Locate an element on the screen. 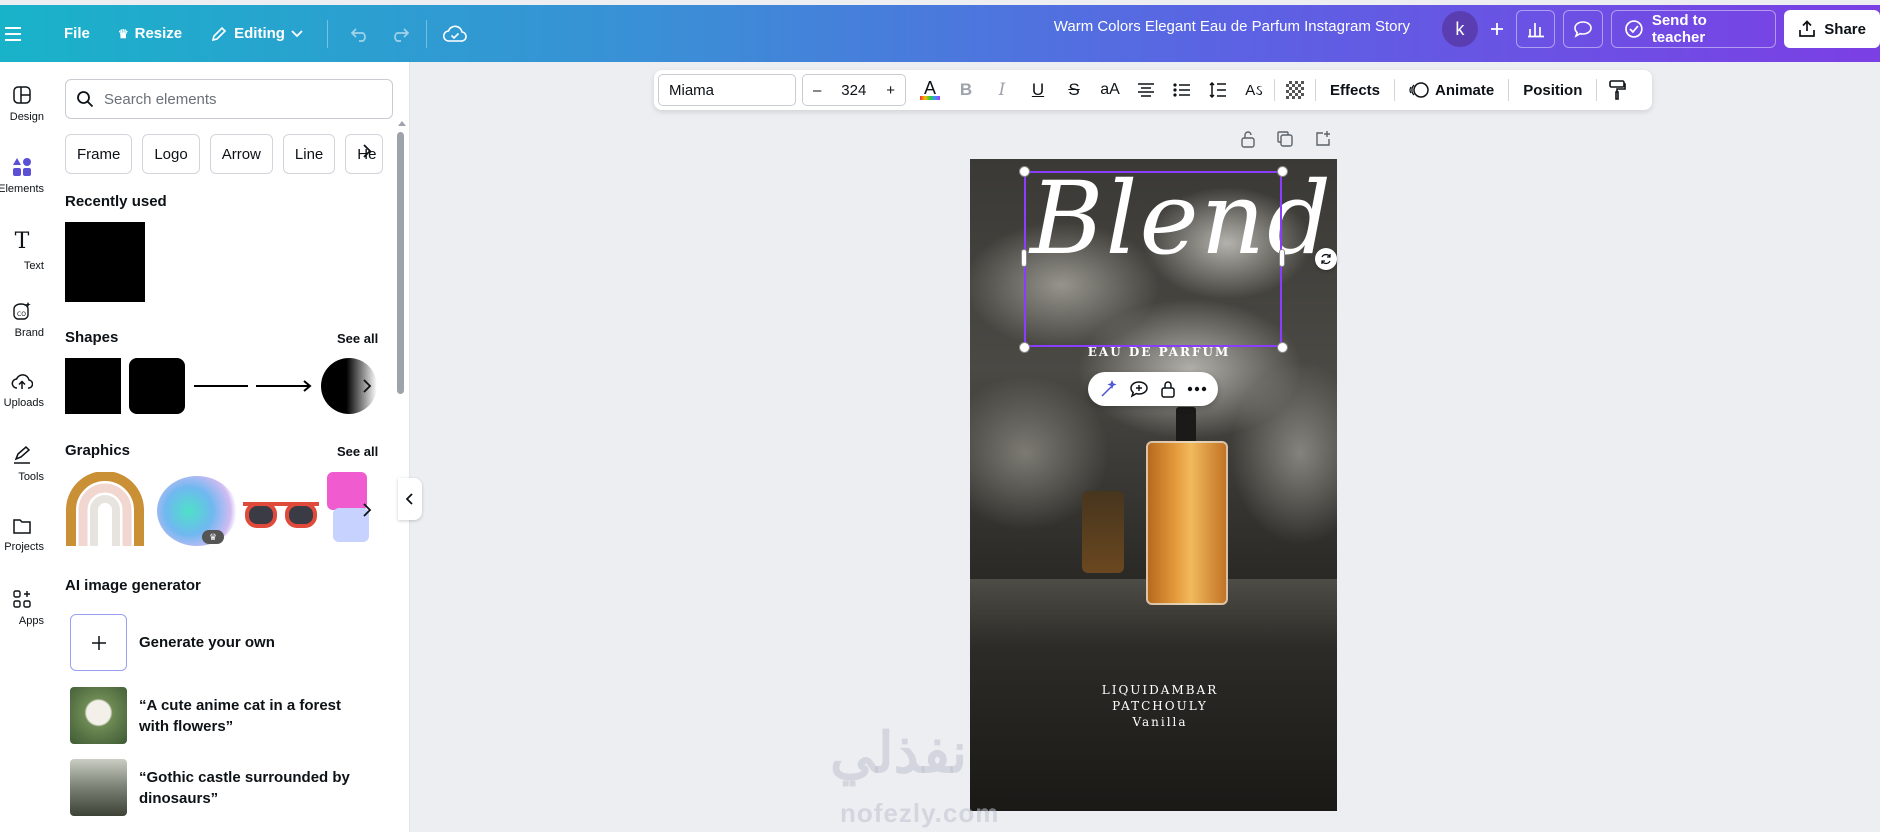 This screenshot has height=832, width=1880. rail-brand: CO Brand is located at coordinates (22, 320).